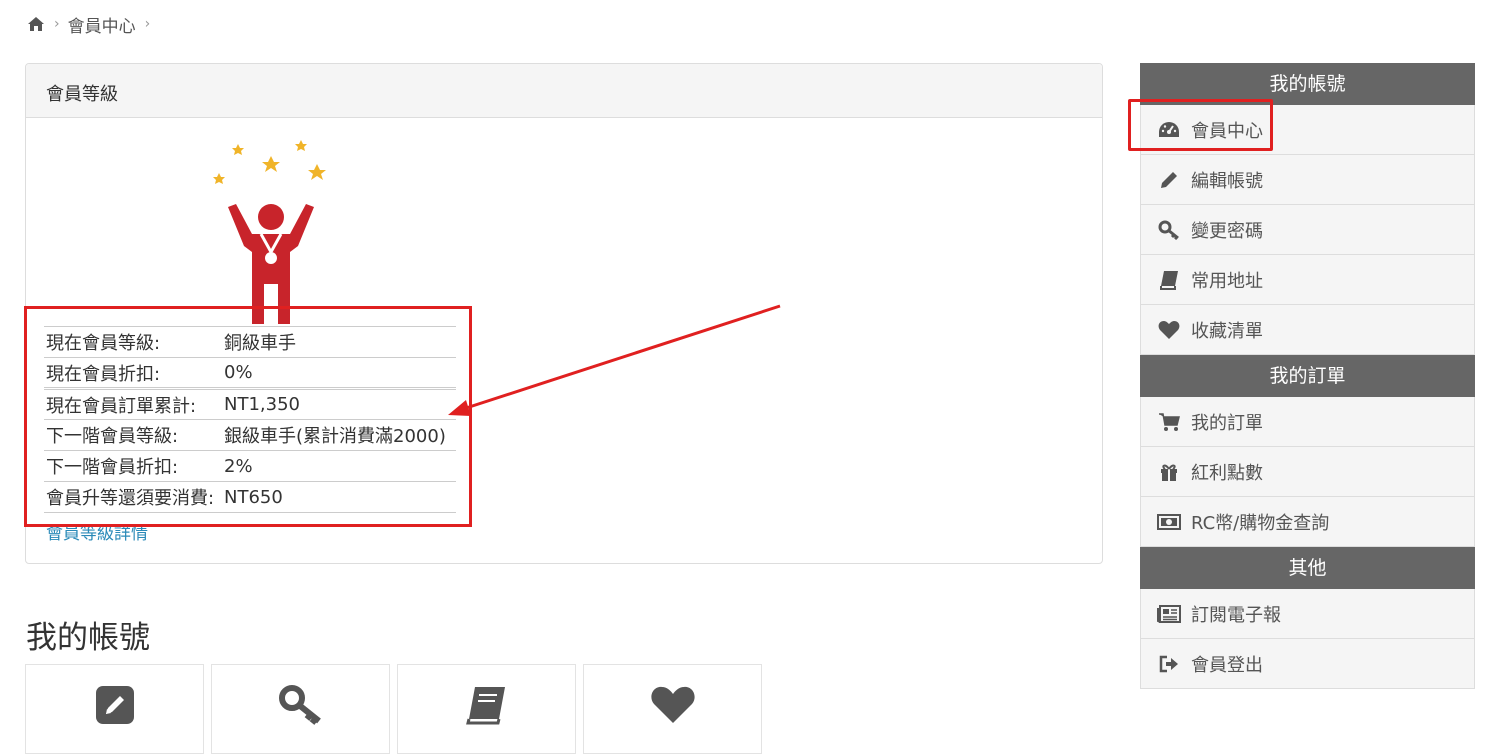 The height and width of the screenshot is (754, 1486). I want to click on sidebar-item-bonus-points: 紅利點數, so click(1307, 472).